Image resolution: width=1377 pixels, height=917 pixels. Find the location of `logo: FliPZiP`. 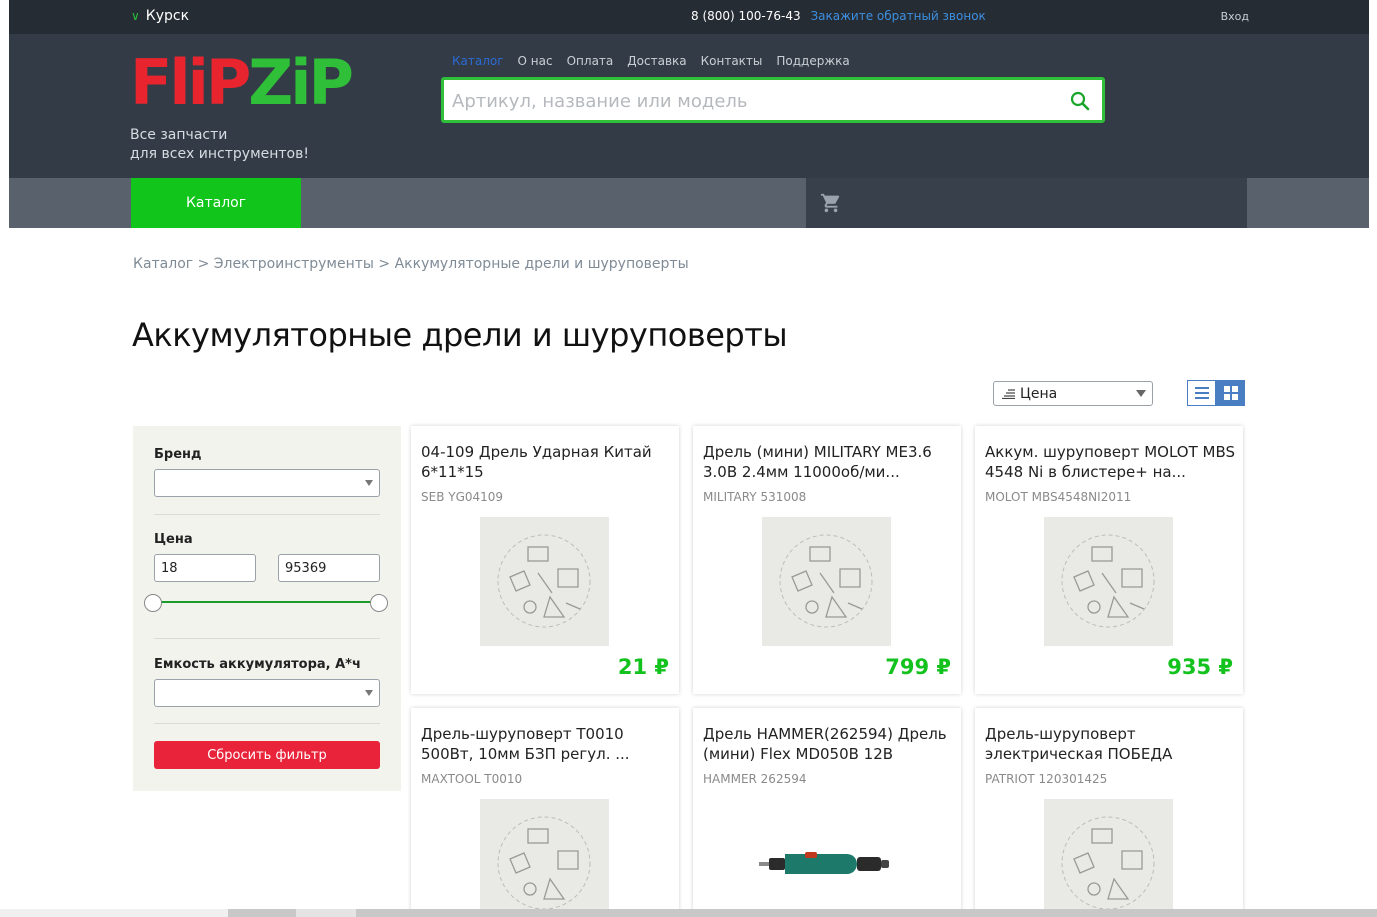

logo: FliPZiP is located at coordinates (242, 83).